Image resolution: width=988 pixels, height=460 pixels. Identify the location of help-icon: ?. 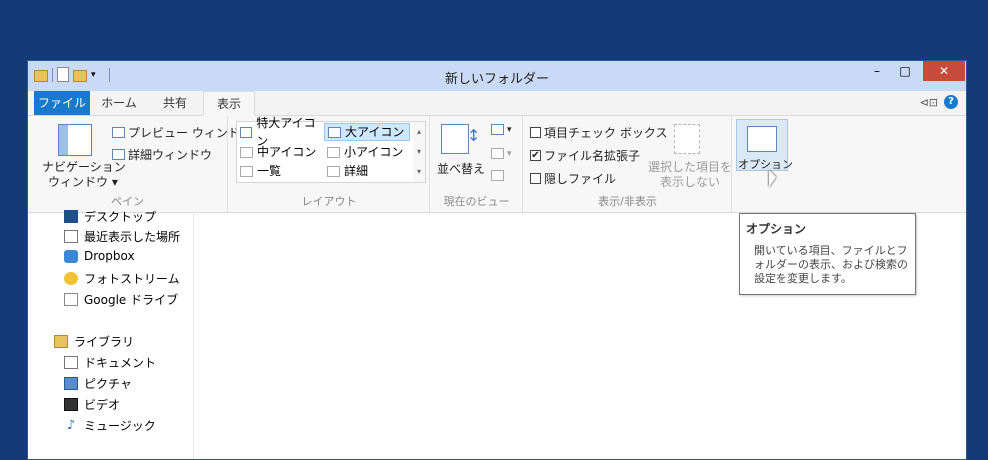
(951, 102).